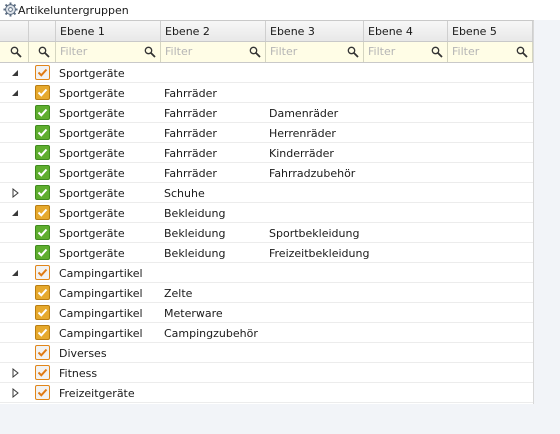 The height and width of the screenshot is (434, 560). Describe the element at coordinates (108, 31) in the screenshot. I see `column-header-ebene-1: Ebene 1` at that location.